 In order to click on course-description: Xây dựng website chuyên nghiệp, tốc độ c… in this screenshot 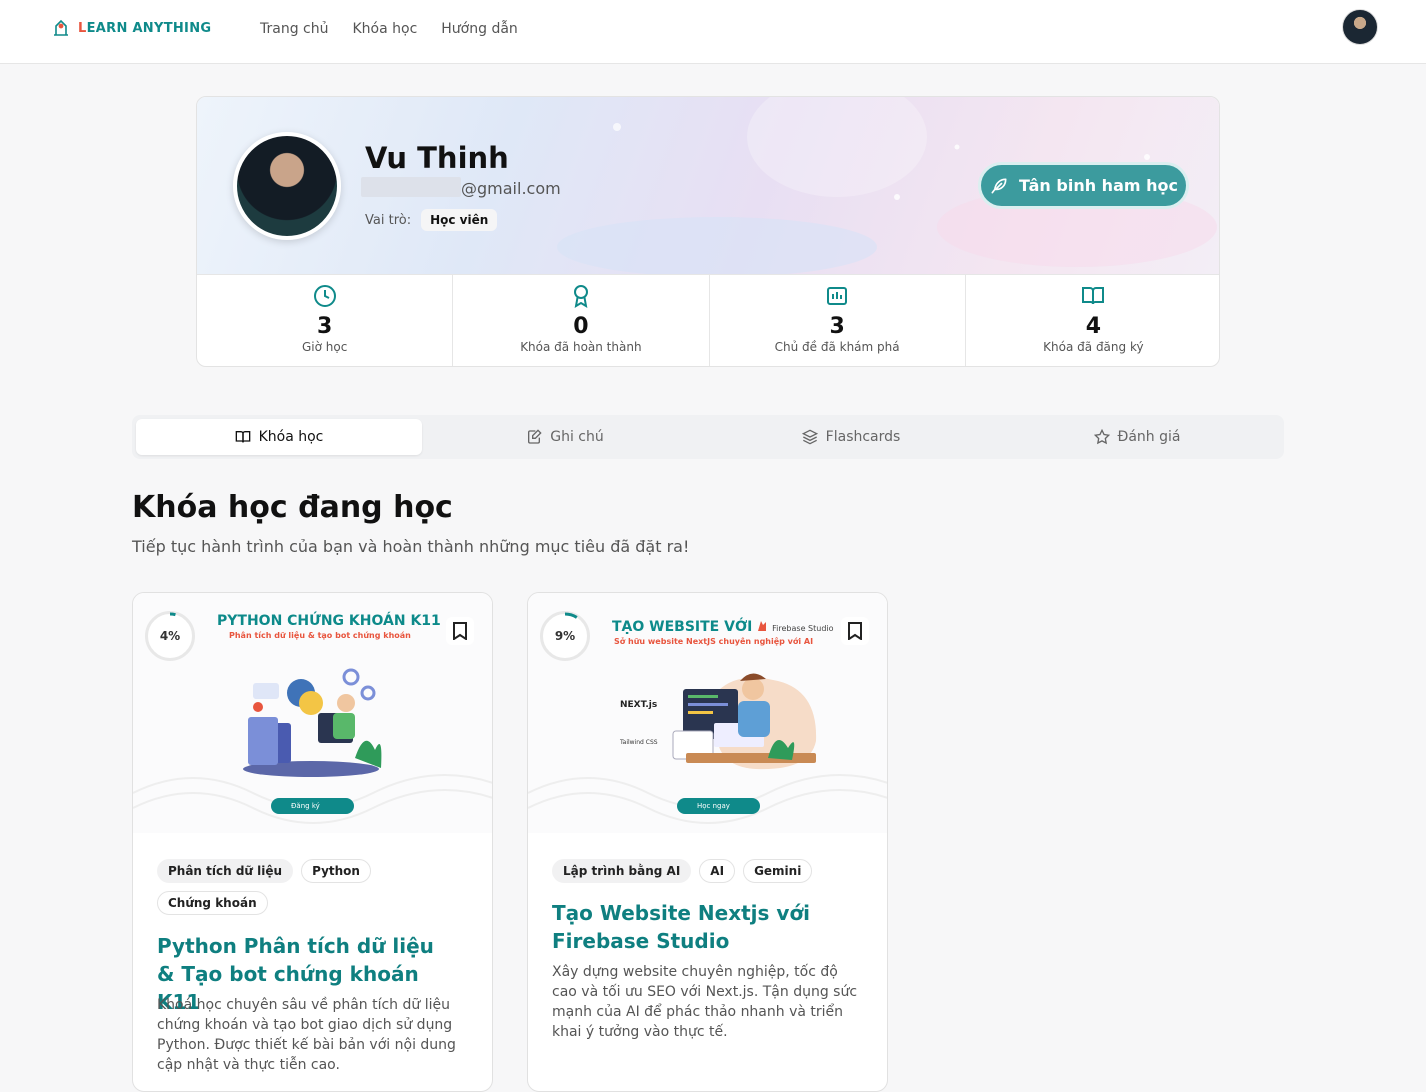, I will do `click(705, 1002)`.